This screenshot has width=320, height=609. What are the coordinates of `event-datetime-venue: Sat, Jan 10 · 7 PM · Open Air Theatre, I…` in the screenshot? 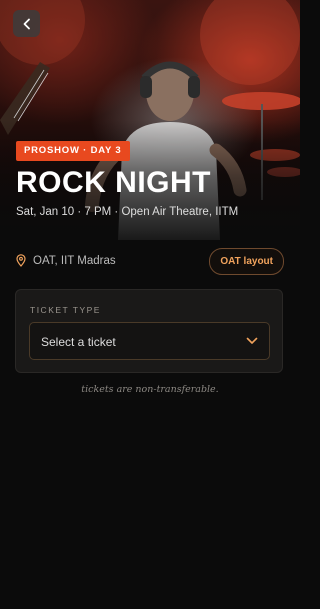 It's located at (127, 212).